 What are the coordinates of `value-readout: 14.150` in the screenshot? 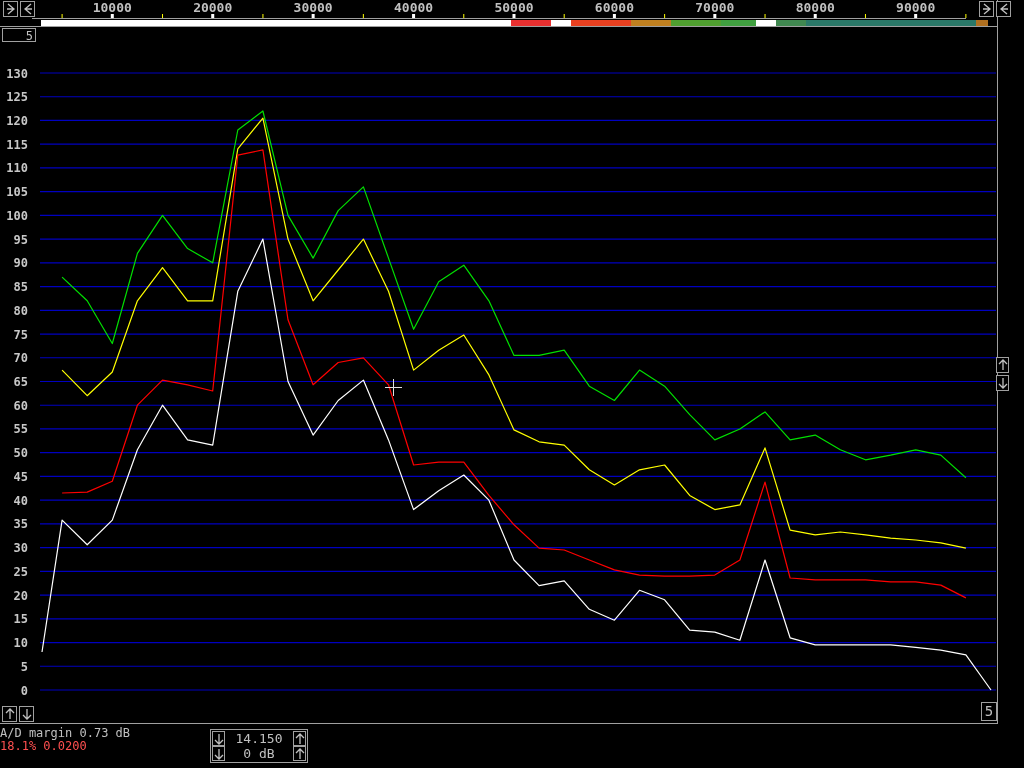 It's located at (259, 738).